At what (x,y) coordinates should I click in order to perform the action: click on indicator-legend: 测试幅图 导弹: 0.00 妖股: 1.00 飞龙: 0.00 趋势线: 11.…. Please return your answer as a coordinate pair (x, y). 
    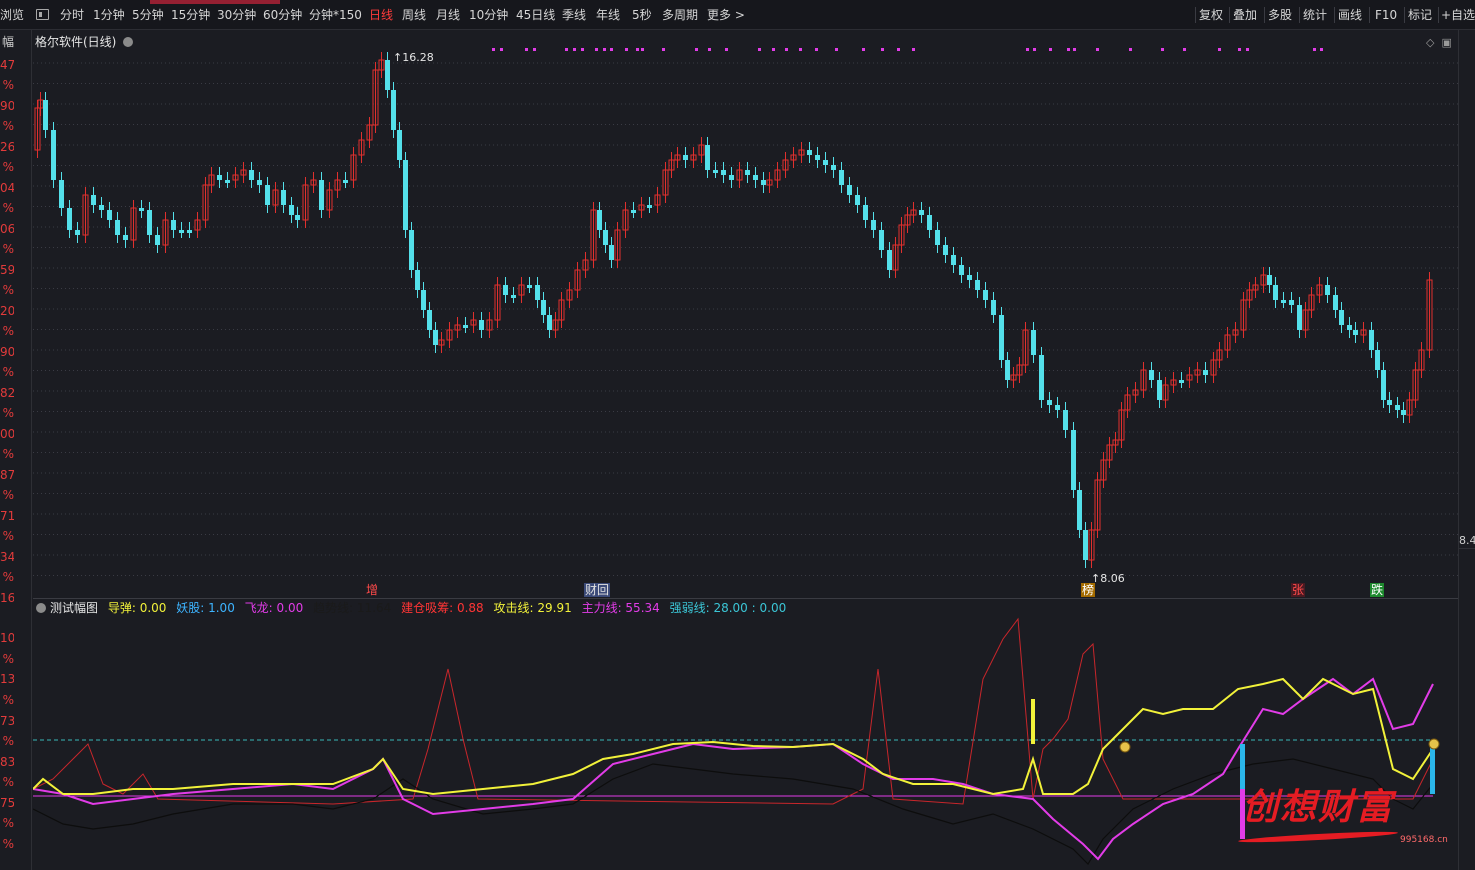
    Looking at the image, I should click on (414, 608).